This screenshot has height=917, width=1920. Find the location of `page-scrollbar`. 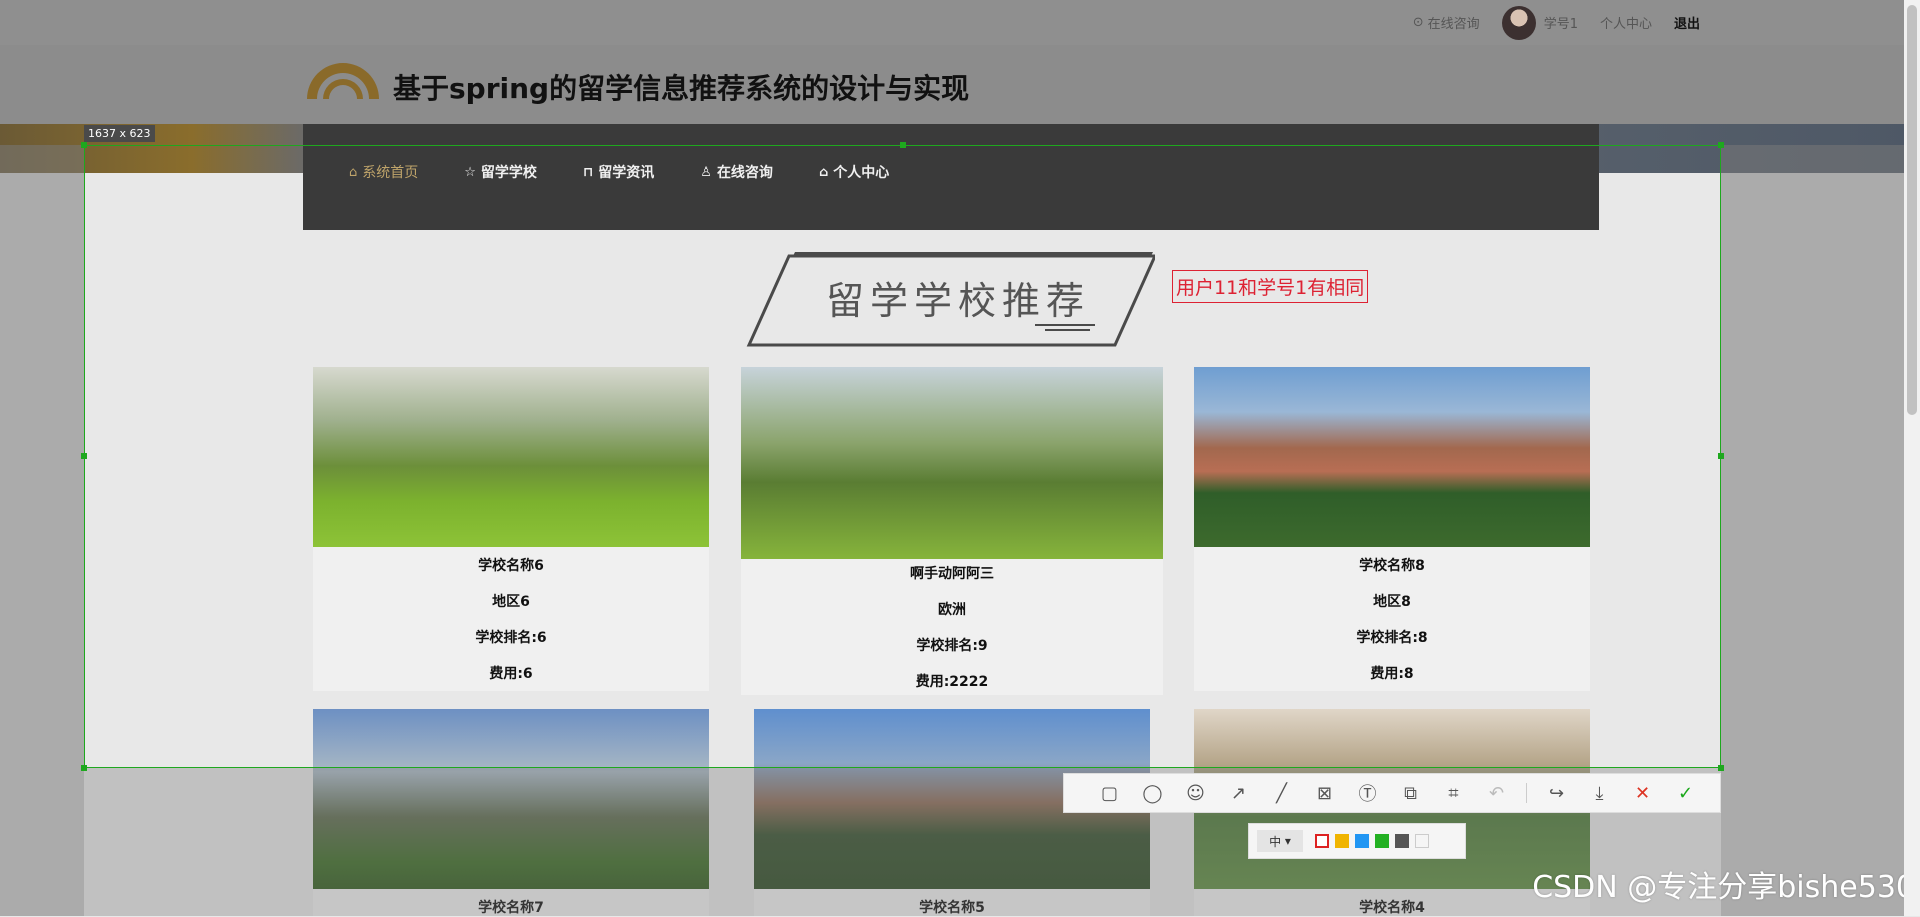

page-scrollbar is located at coordinates (1912, 458).